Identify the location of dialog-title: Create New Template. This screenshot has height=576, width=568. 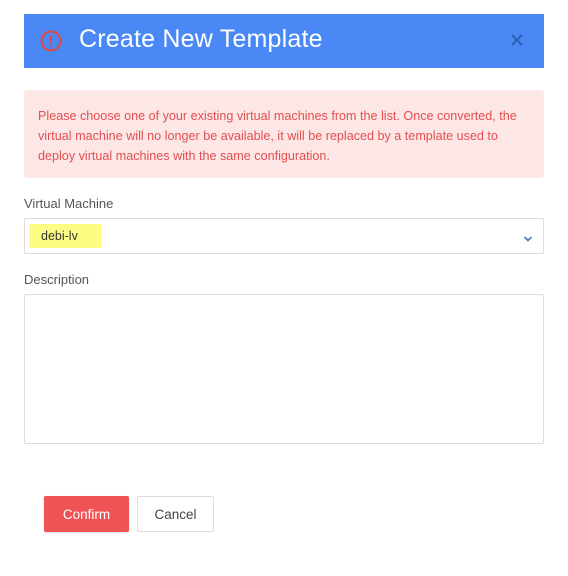
(201, 39).